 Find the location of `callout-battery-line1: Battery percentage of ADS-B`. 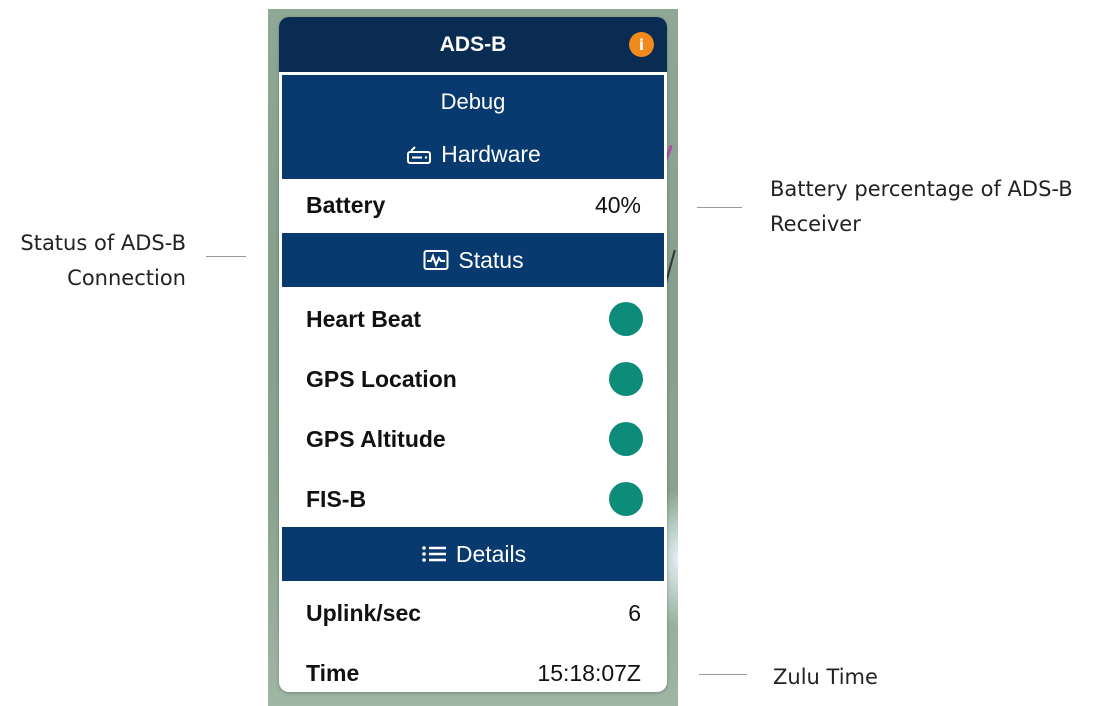

callout-battery-line1: Battery percentage of ADS-B is located at coordinates (921, 189).